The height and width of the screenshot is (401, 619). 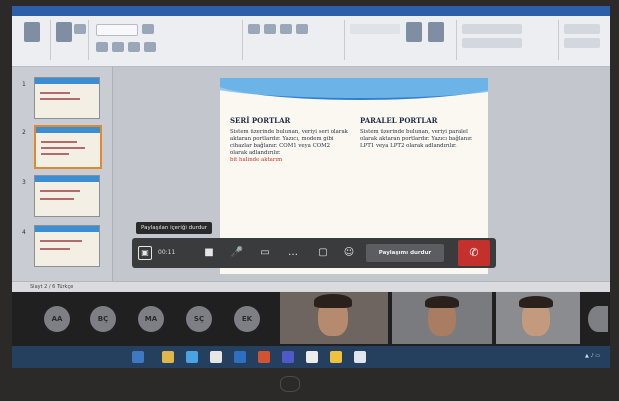 I want to click on align-left-icon, so click(x=286, y=29).